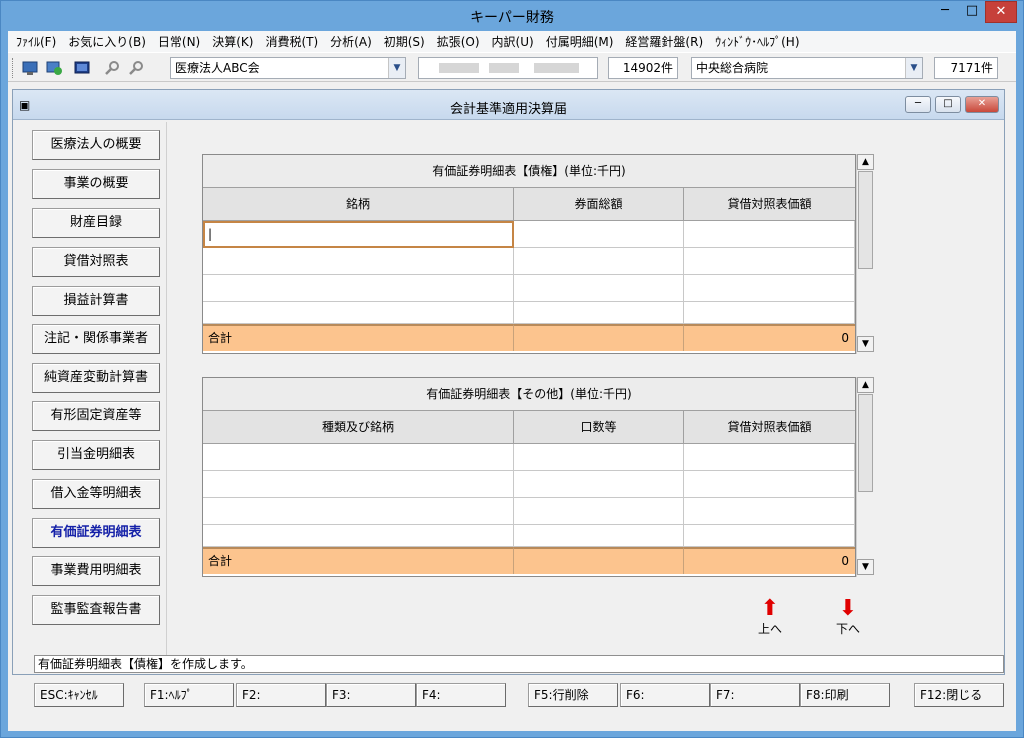 The height and width of the screenshot is (738, 1024). I want to click on f5-delete-row-button: F5:行削除, so click(573, 695).